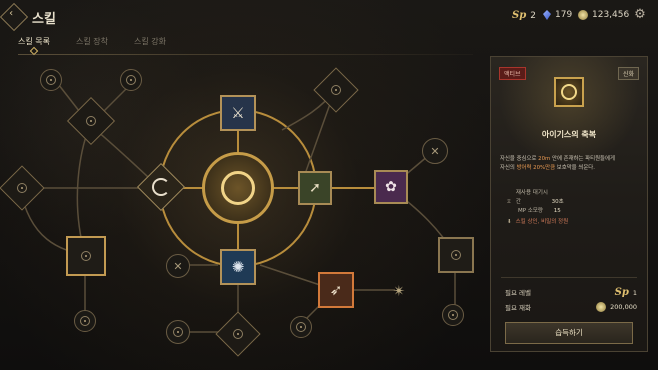 The height and width of the screenshot is (370, 658). What do you see at coordinates (616, 307) in the screenshot?
I see `req-gold-value: 200,000` at bounding box center [616, 307].